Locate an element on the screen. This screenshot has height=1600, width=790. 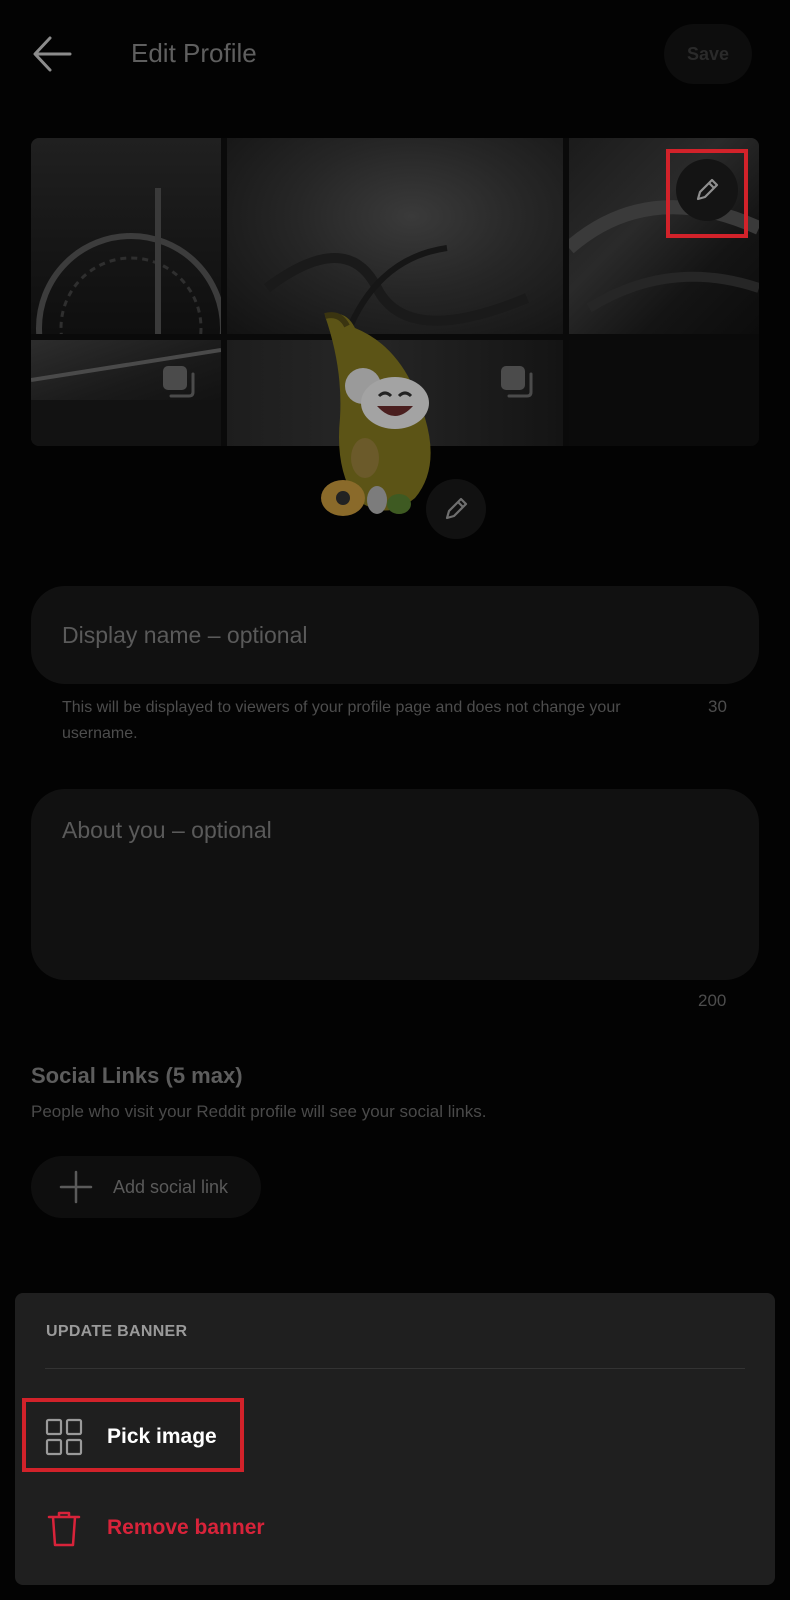
social-links-title: Social Links (5 max) is located at coordinates (137, 1075).